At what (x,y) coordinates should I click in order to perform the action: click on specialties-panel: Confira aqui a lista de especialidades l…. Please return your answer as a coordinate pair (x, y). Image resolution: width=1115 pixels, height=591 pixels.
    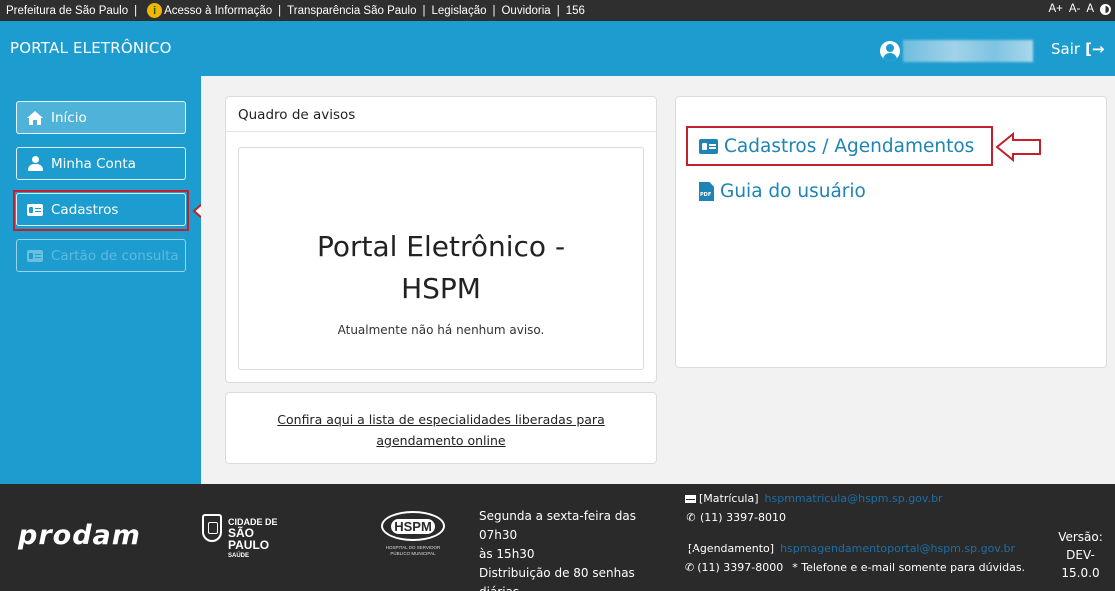
    Looking at the image, I should click on (441, 428).